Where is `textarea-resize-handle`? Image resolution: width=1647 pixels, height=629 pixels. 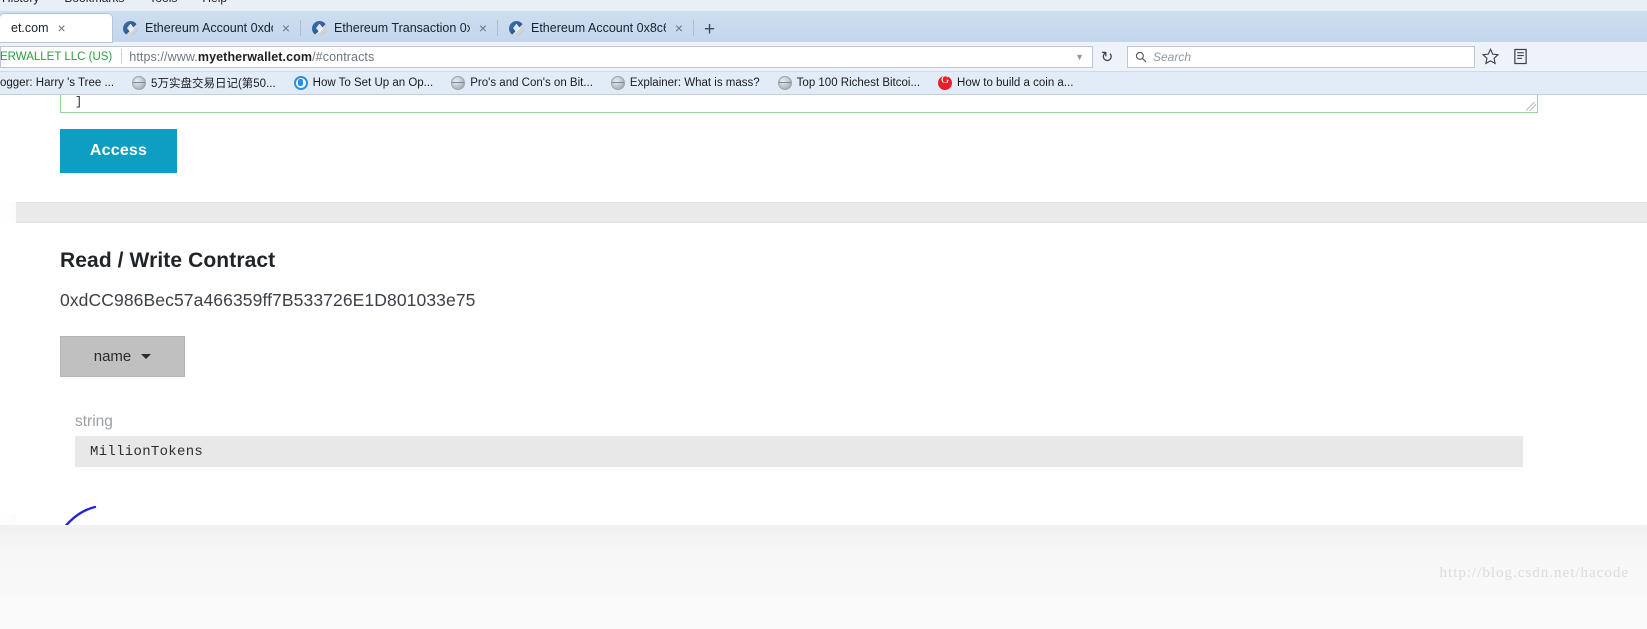
textarea-resize-handle is located at coordinates (1531, 106).